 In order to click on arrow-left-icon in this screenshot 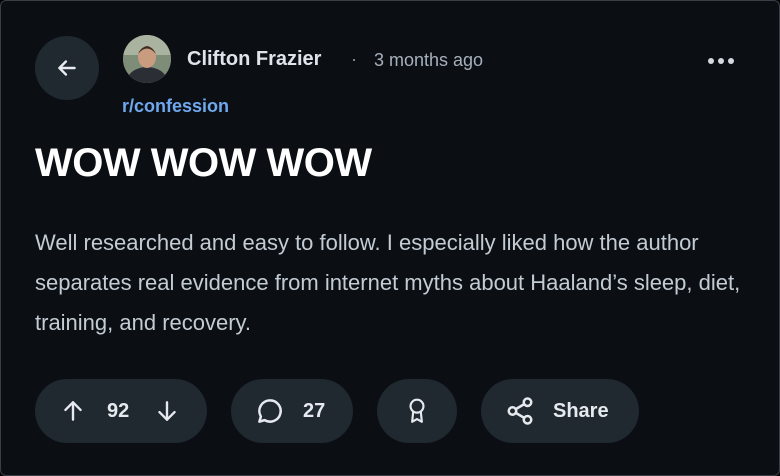, I will do `click(67, 68)`.